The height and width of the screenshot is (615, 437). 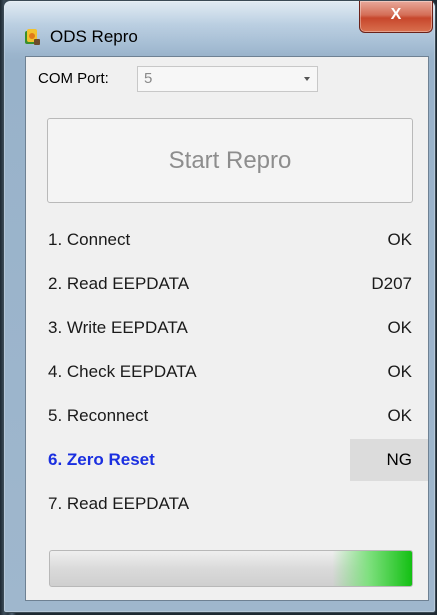 I want to click on close-button: X, so click(x=396, y=17).